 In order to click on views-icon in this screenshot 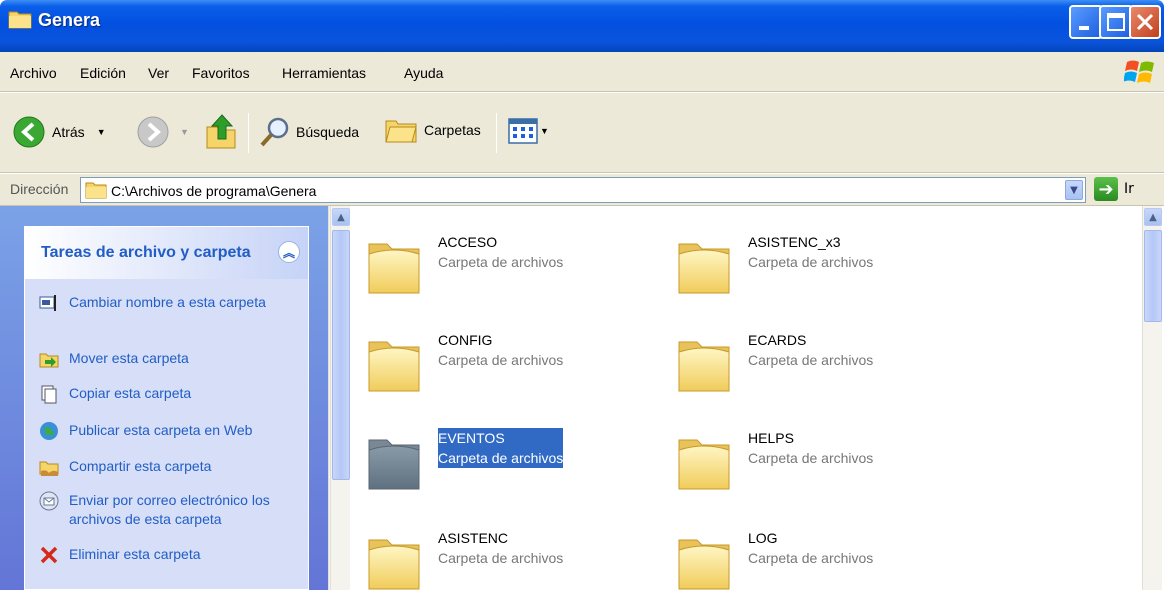, I will do `click(523, 131)`.